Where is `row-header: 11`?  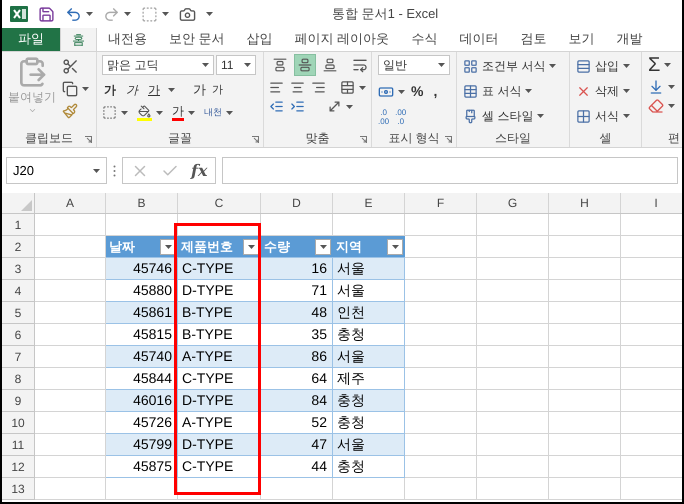 row-header: 11 is located at coordinates (18, 445).